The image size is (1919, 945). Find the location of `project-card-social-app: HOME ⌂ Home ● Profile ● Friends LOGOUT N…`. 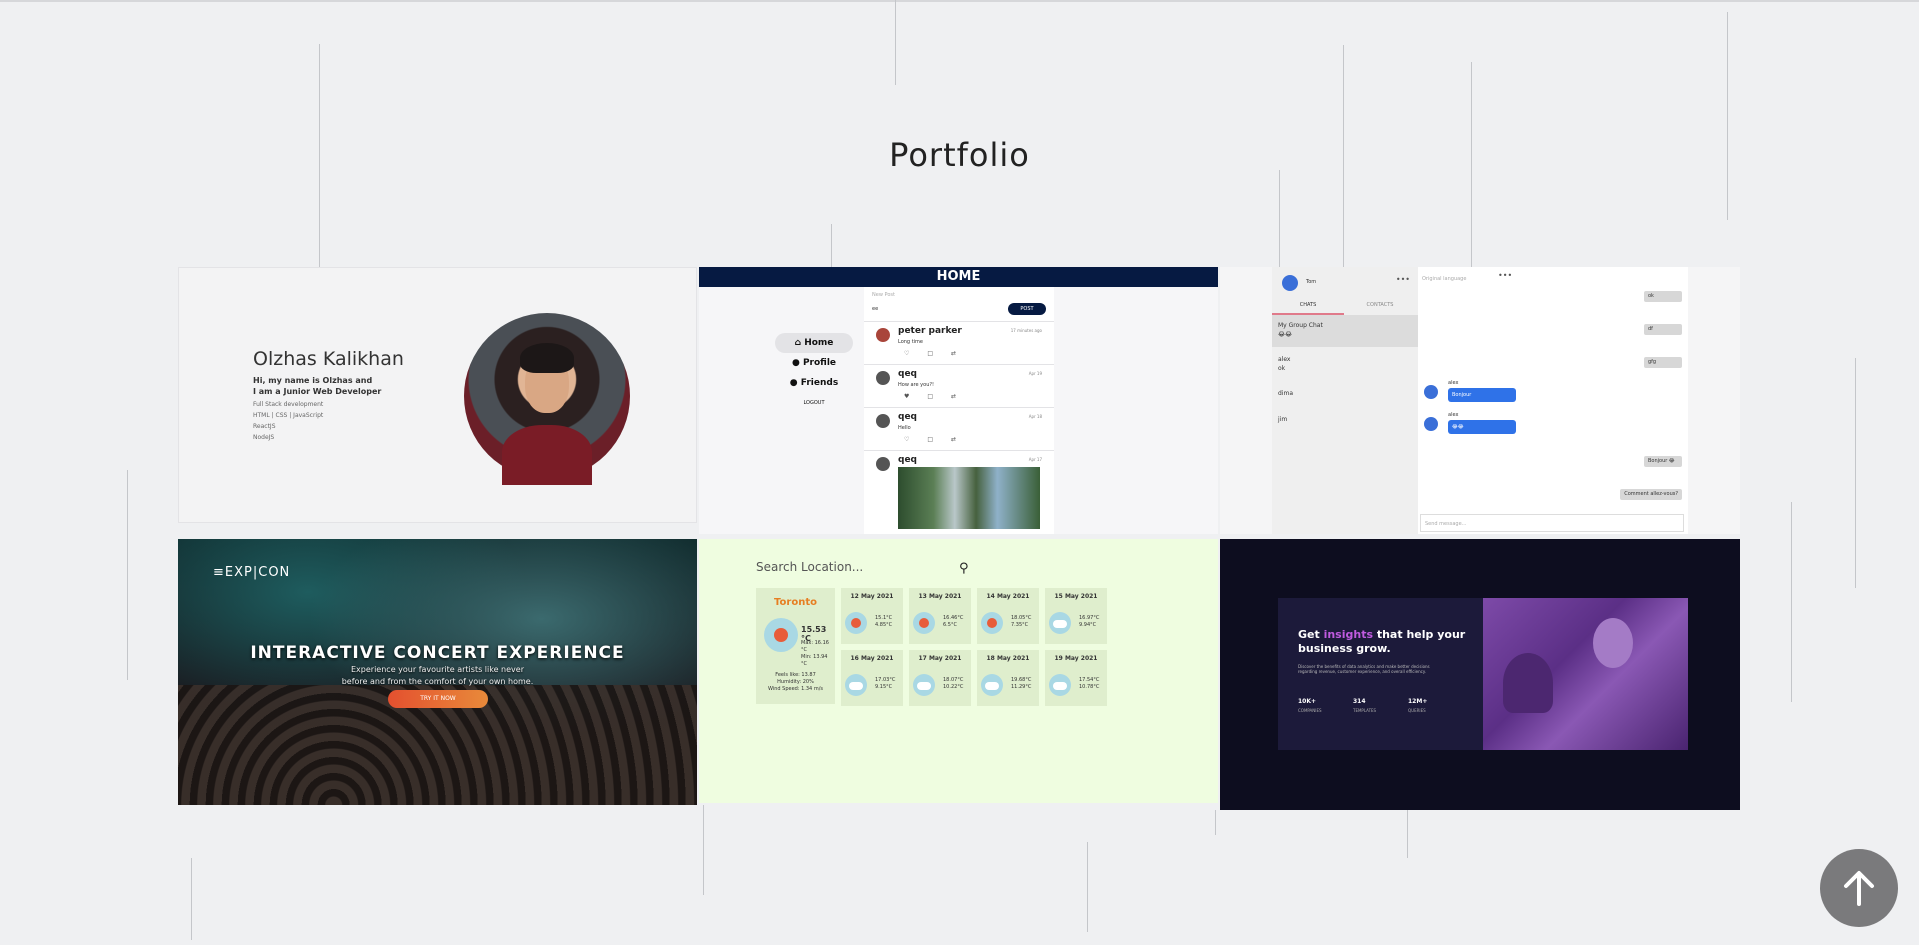

project-card-social-app: HOME ⌂ Home ● Profile ● Friends LOGOUT N… is located at coordinates (958, 400).